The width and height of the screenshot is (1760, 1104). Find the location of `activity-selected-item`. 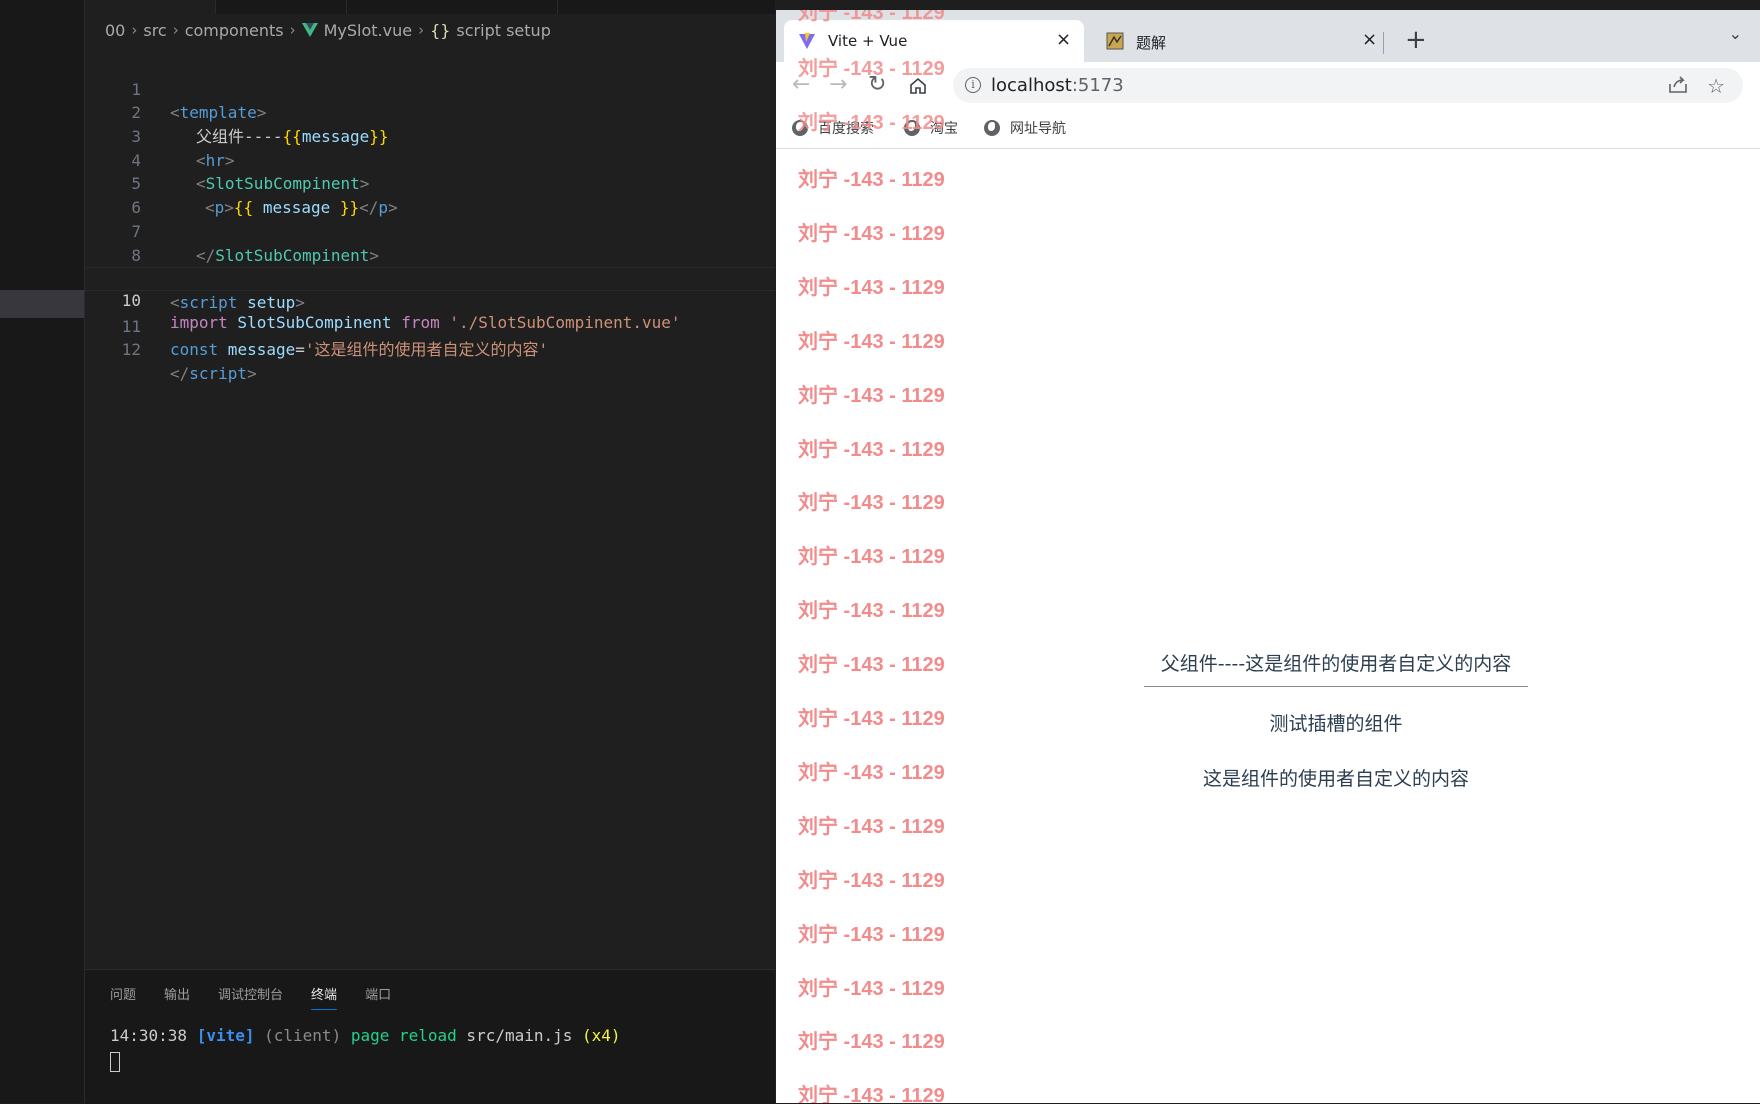

activity-selected-item is located at coordinates (42, 304).